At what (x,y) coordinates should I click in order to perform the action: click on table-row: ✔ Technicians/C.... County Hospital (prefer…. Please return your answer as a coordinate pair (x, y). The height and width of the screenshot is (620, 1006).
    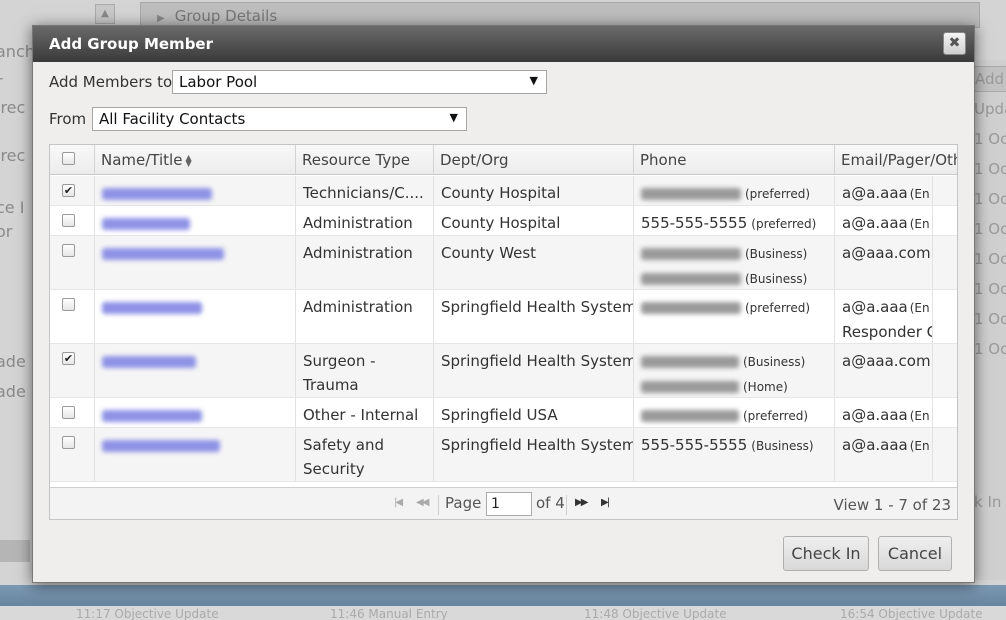
    Looking at the image, I should click on (503, 191).